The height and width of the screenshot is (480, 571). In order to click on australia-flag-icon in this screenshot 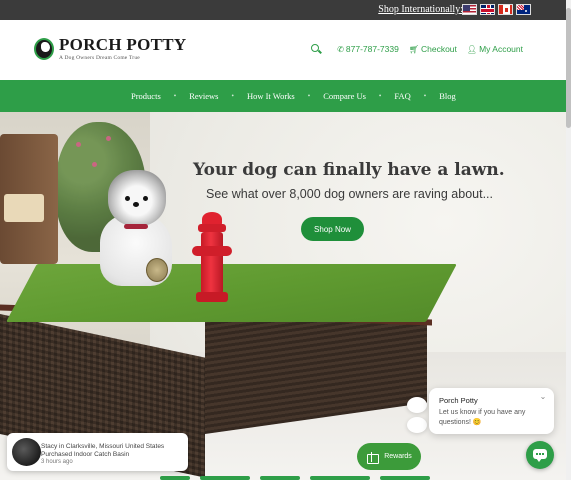, I will do `click(523, 9)`.